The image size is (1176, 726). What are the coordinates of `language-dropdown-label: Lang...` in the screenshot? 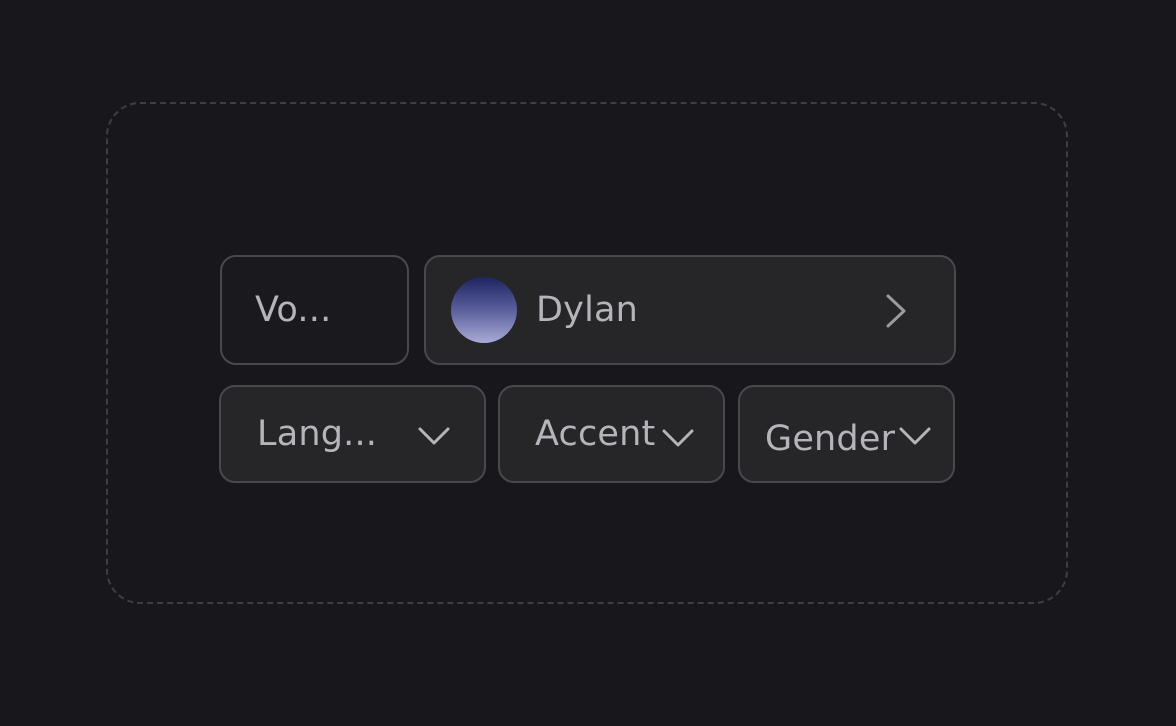 It's located at (317, 434).